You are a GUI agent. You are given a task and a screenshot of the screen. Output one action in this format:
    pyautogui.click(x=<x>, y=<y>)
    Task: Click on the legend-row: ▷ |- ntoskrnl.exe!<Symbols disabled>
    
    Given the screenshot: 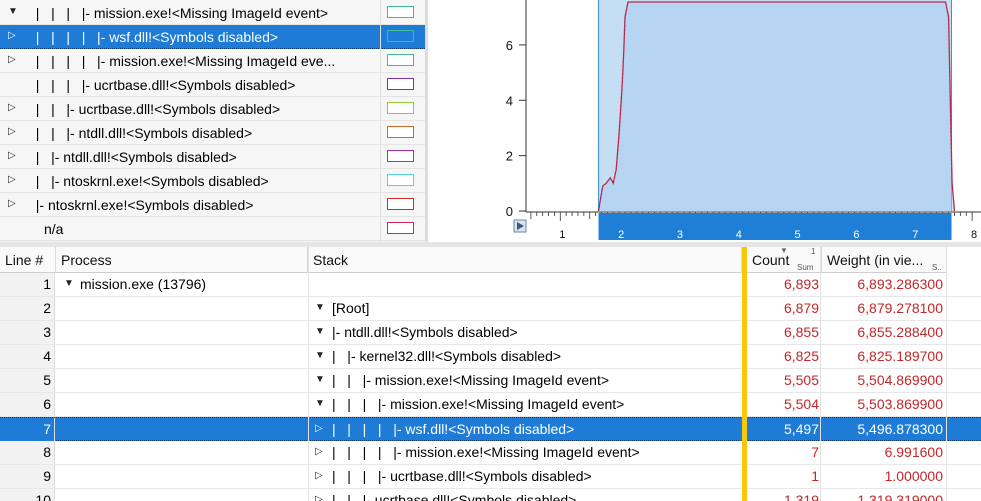 What is the action you would take?
    pyautogui.click(x=212, y=205)
    